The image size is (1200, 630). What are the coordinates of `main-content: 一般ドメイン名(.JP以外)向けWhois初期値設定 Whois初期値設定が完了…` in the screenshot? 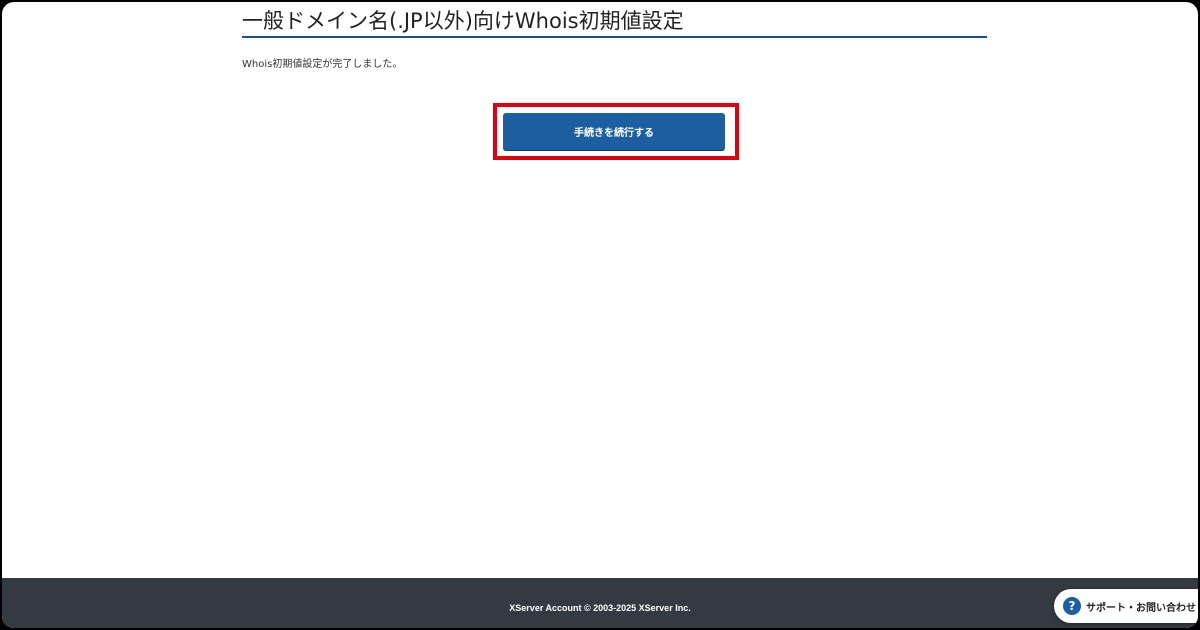 It's located at (614, 37).